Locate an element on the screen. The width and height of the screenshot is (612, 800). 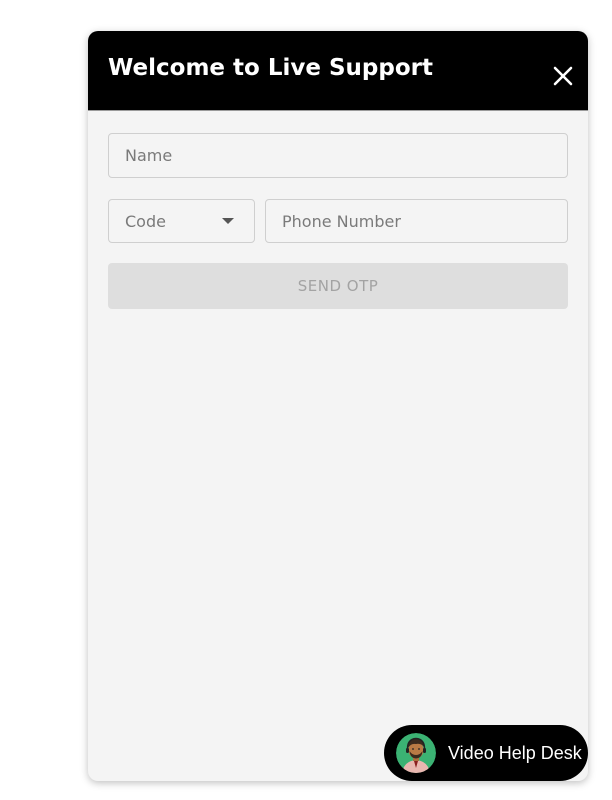
close-icon is located at coordinates (563, 76).